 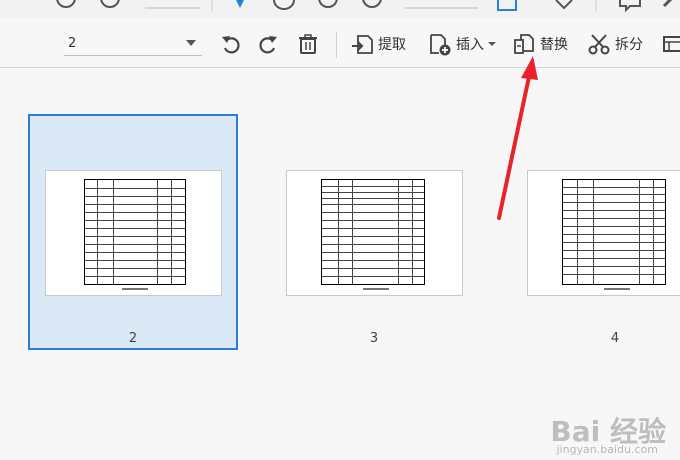 What do you see at coordinates (607, 449) in the screenshot?
I see `baidu-jingyan-watermark-url: jingyan.baidu.com` at bounding box center [607, 449].